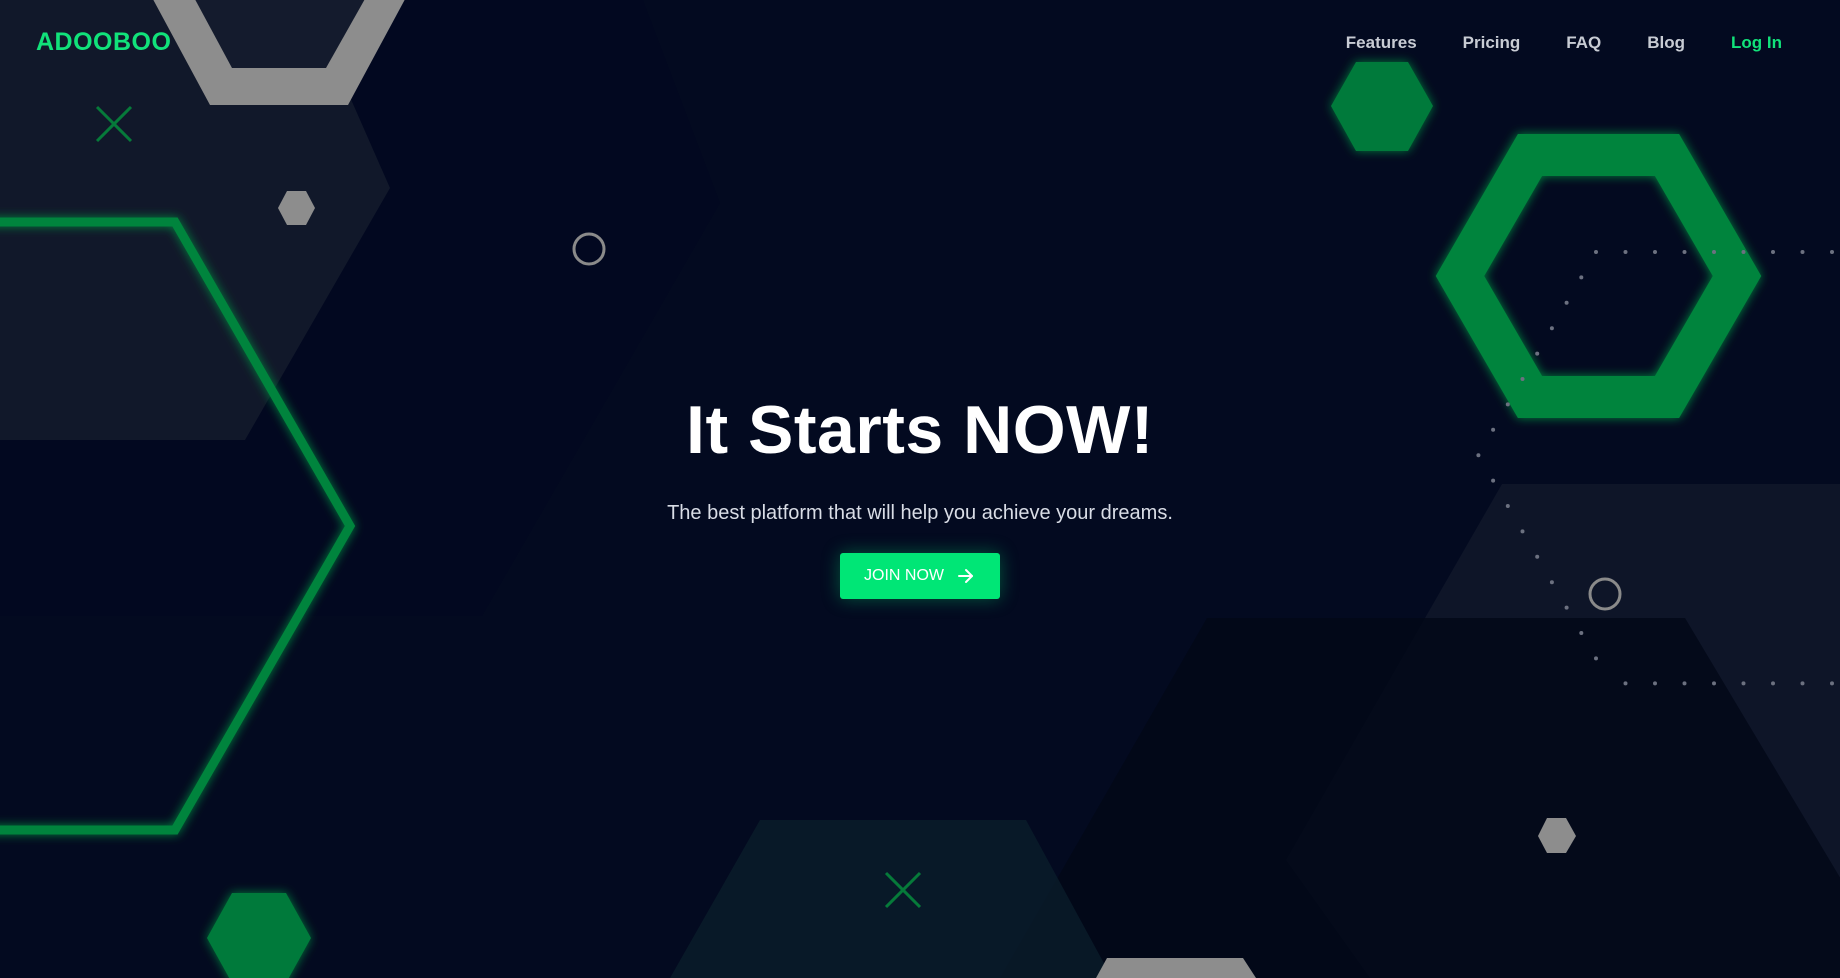  What do you see at coordinates (1541, 43) in the screenshot?
I see `nav-links: Features Pricing FAQ Blog Log In` at bounding box center [1541, 43].